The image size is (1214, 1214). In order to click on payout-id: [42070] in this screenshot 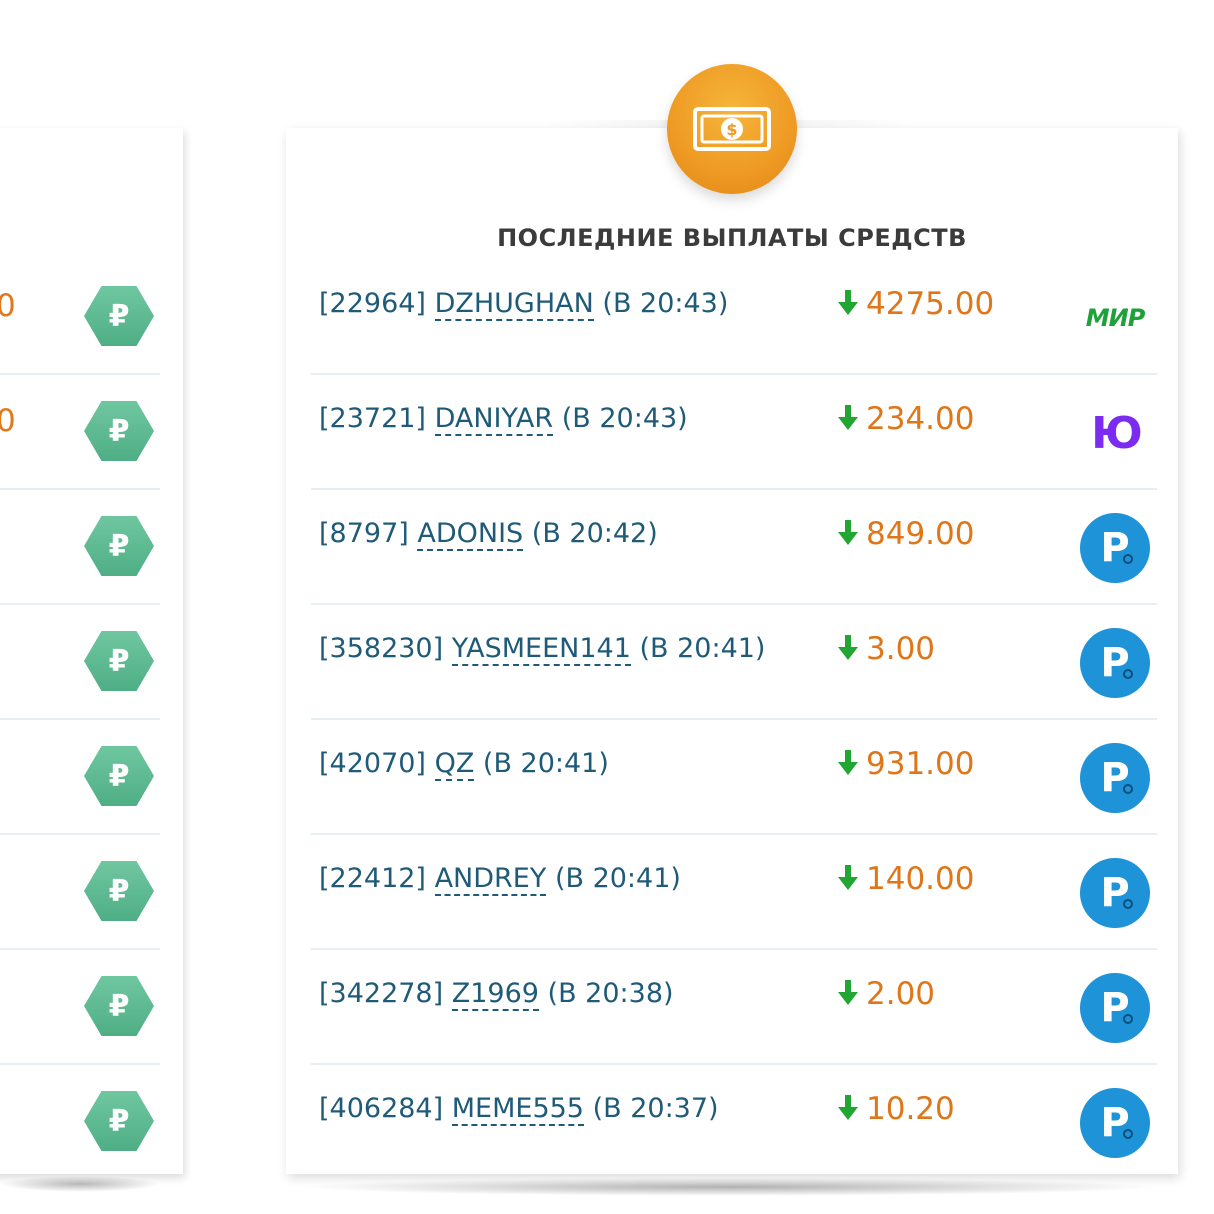, I will do `click(372, 763)`.